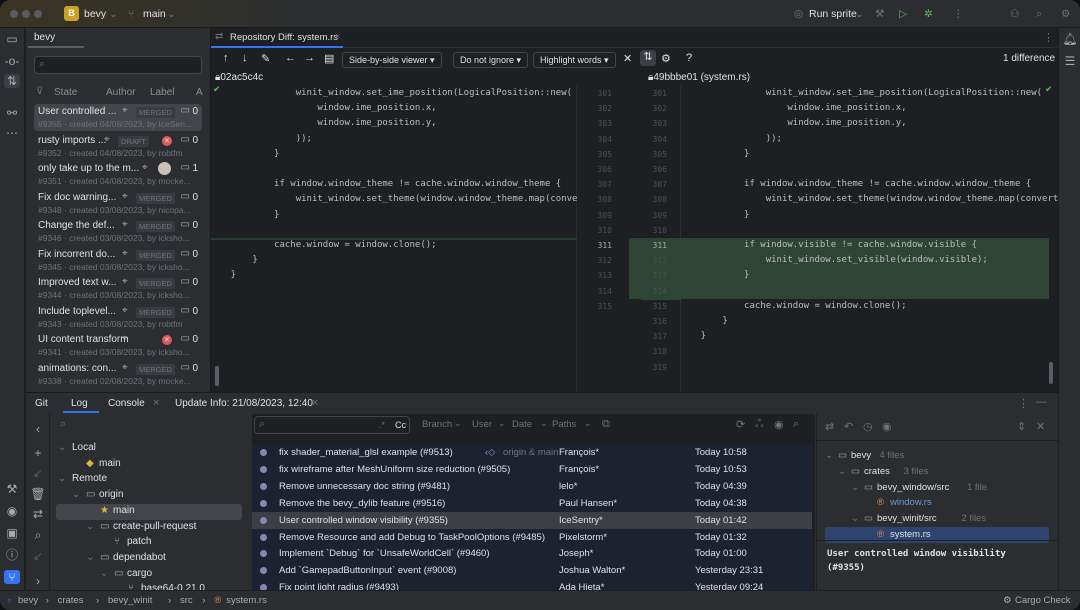  Describe the element at coordinates (154, 527) in the screenshot. I see `branch-tree-item: create-pull-request` at that location.